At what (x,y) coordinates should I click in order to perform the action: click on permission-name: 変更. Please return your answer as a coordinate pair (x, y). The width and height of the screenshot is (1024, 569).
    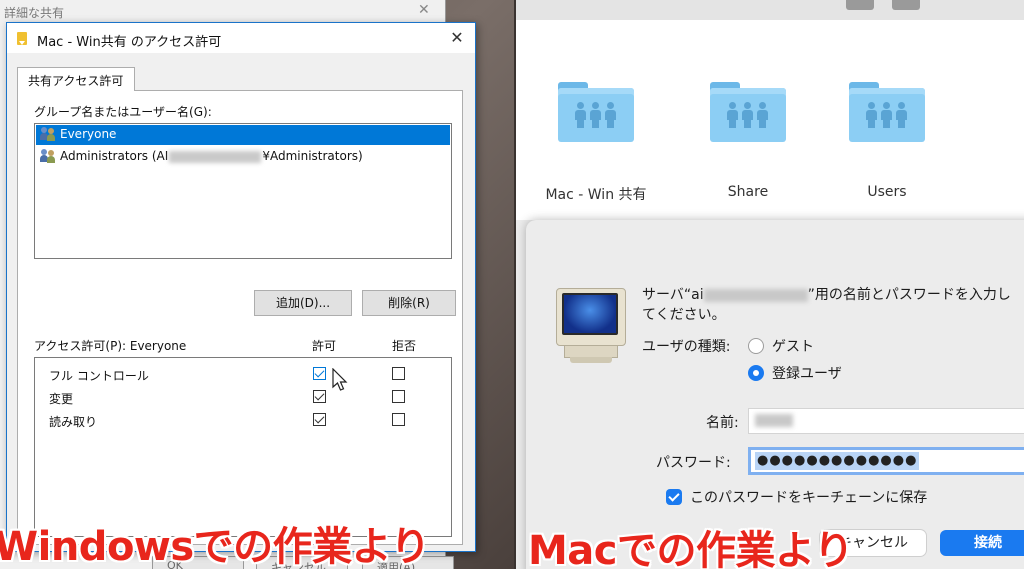
    Looking at the image, I should click on (61, 399).